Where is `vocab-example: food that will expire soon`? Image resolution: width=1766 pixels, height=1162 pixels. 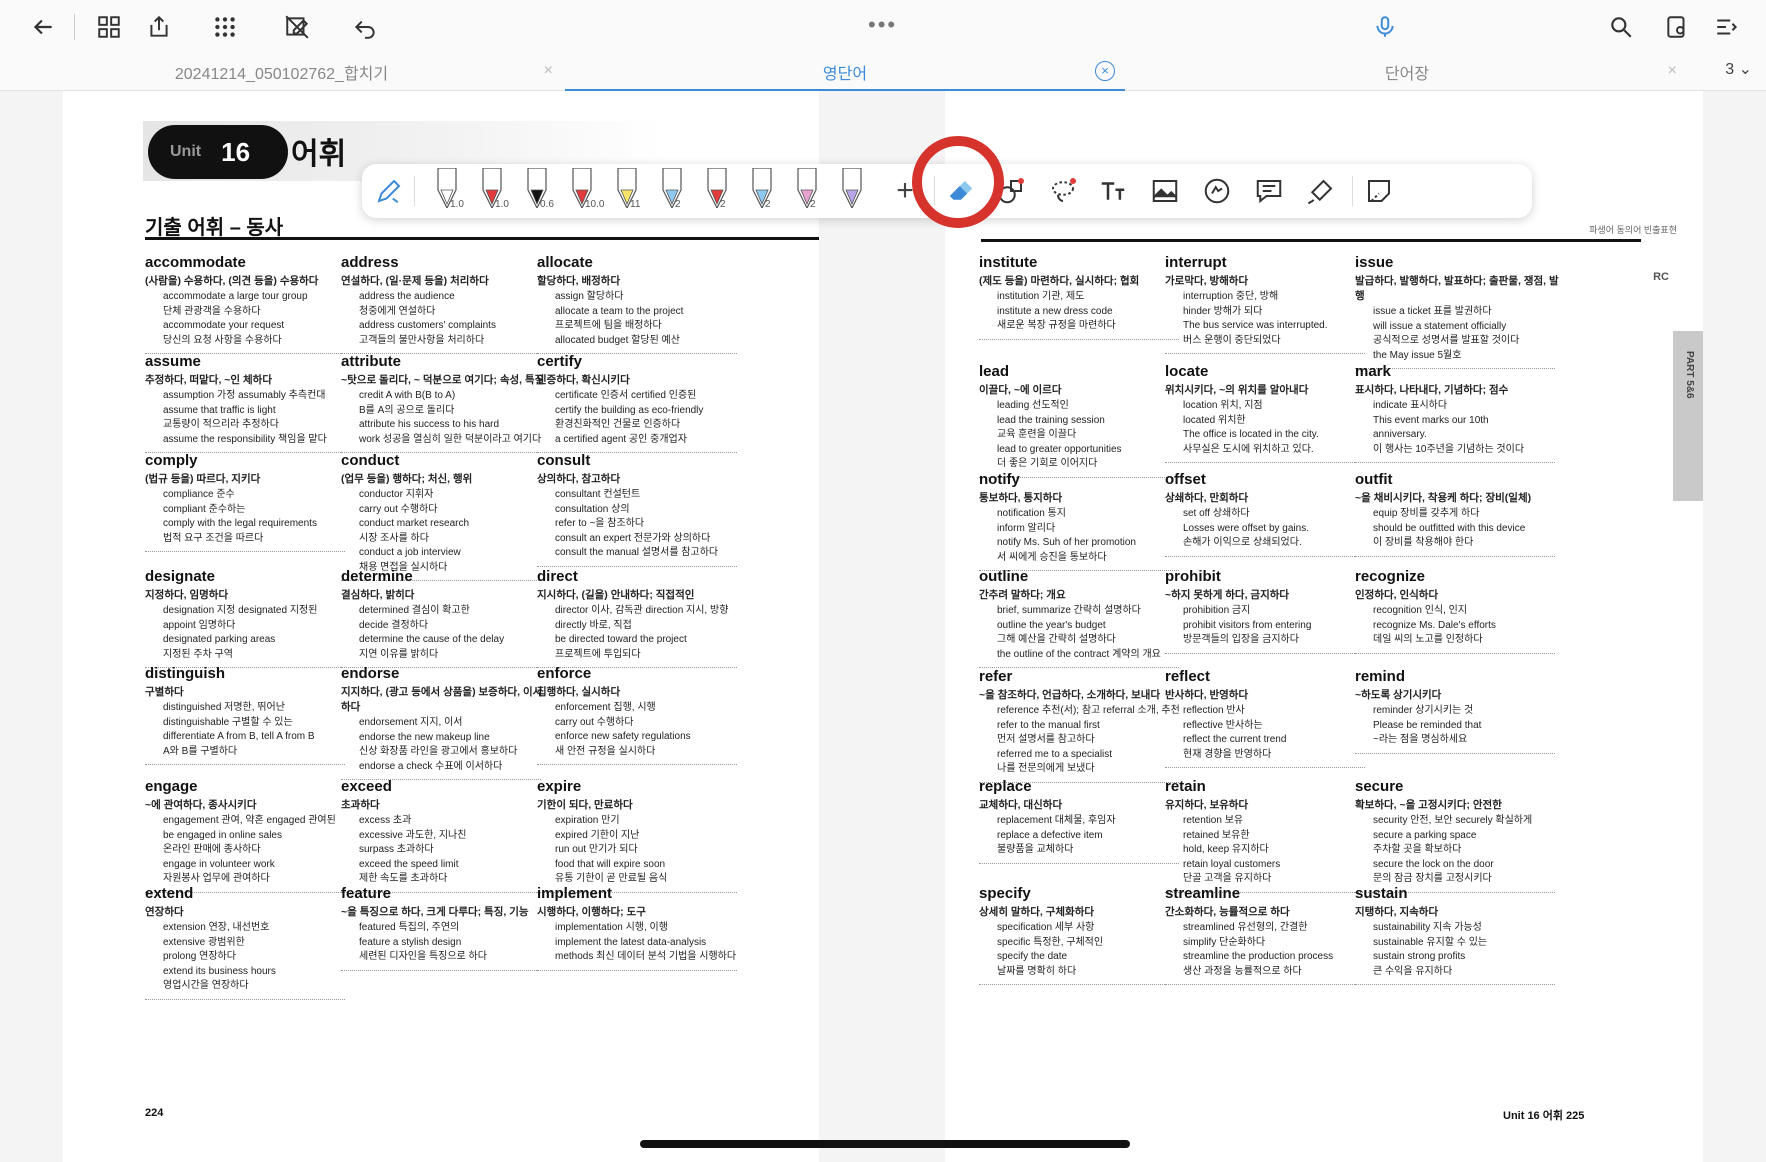 vocab-example: food that will expire soon is located at coordinates (610, 864).